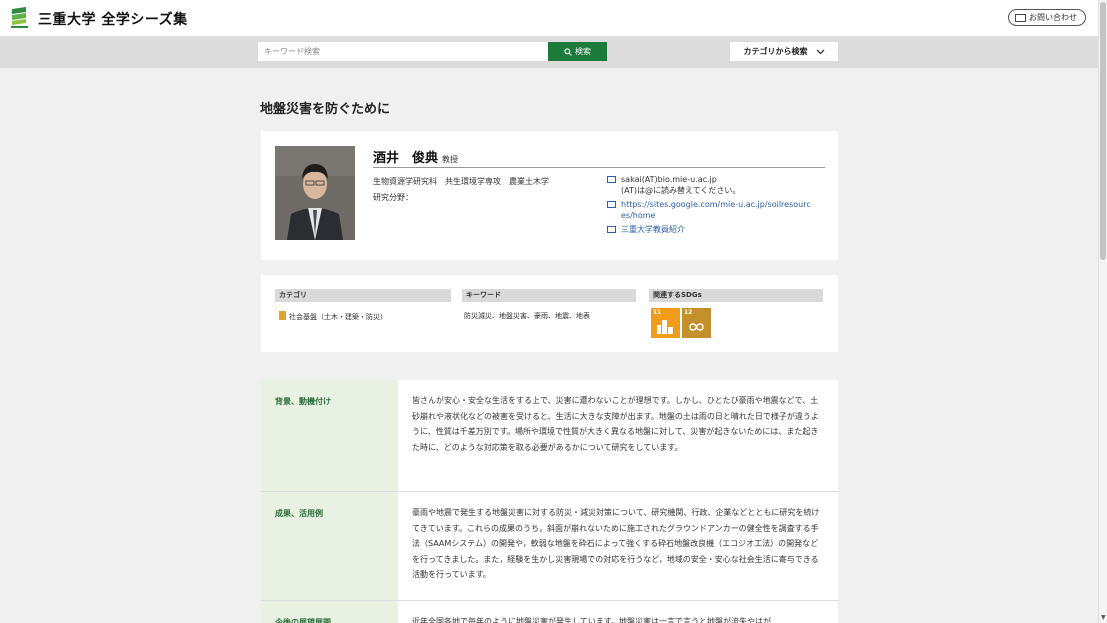 The width and height of the screenshot is (1107, 623). Describe the element at coordinates (653, 229) in the screenshot. I see `faculty-profile-link: 三重大学教員紹介` at that location.